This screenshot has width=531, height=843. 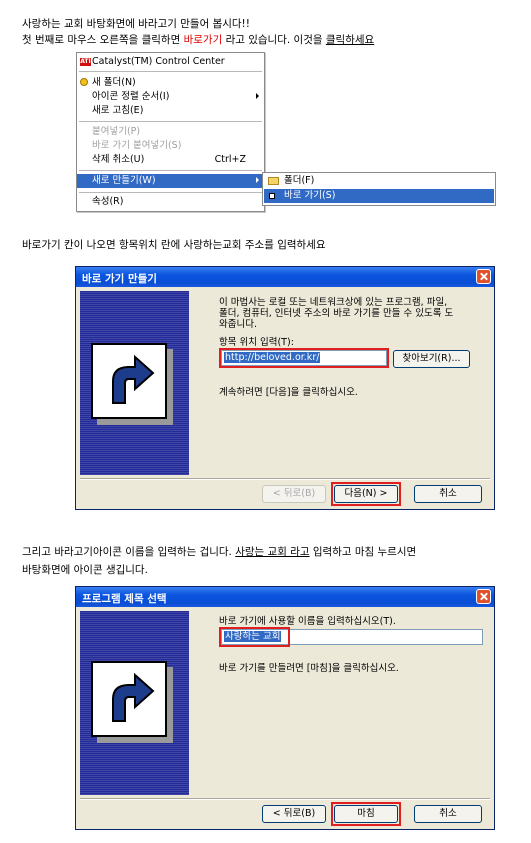 What do you see at coordinates (274, 40) in the screenshot?
I see `intro-text-b: 라고 있습니다. 이것을` at bounding box center [274, 40].